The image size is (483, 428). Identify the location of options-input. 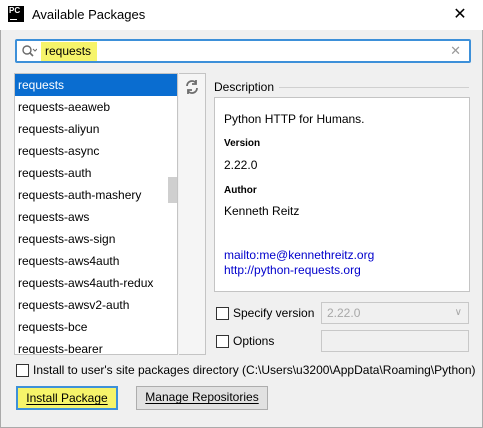
(395, 341).